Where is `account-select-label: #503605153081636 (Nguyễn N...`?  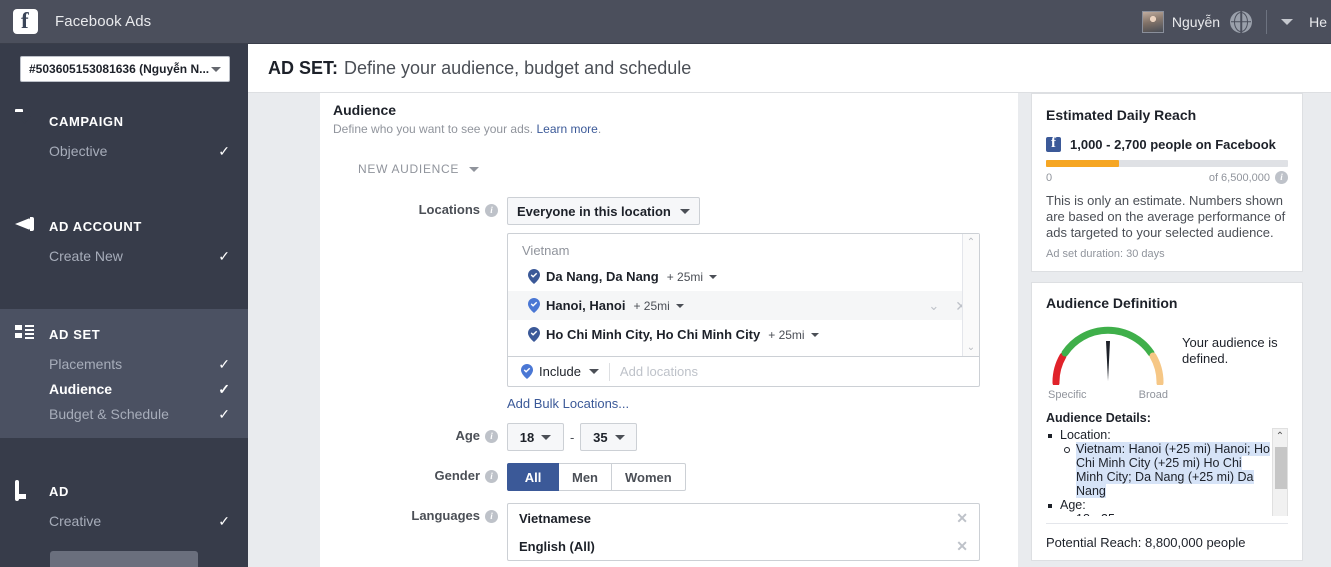
account-select-label: #503605153081636 (Nguyễn N... is located at coordinates (119, 69).